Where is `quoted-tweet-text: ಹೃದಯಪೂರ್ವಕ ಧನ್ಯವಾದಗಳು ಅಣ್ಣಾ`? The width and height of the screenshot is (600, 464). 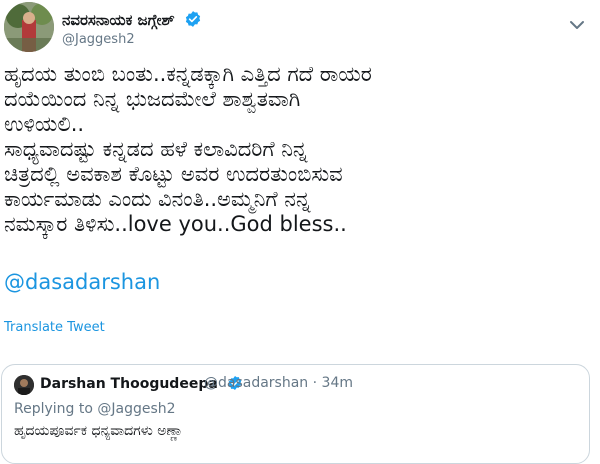 quoted-tweet-text: ಹೃದಯಪೂರ್ವಕ ಧನ್ಯವಾದಗಳು ಅಣ್ಣಾ is located at coordinates (99, 431).